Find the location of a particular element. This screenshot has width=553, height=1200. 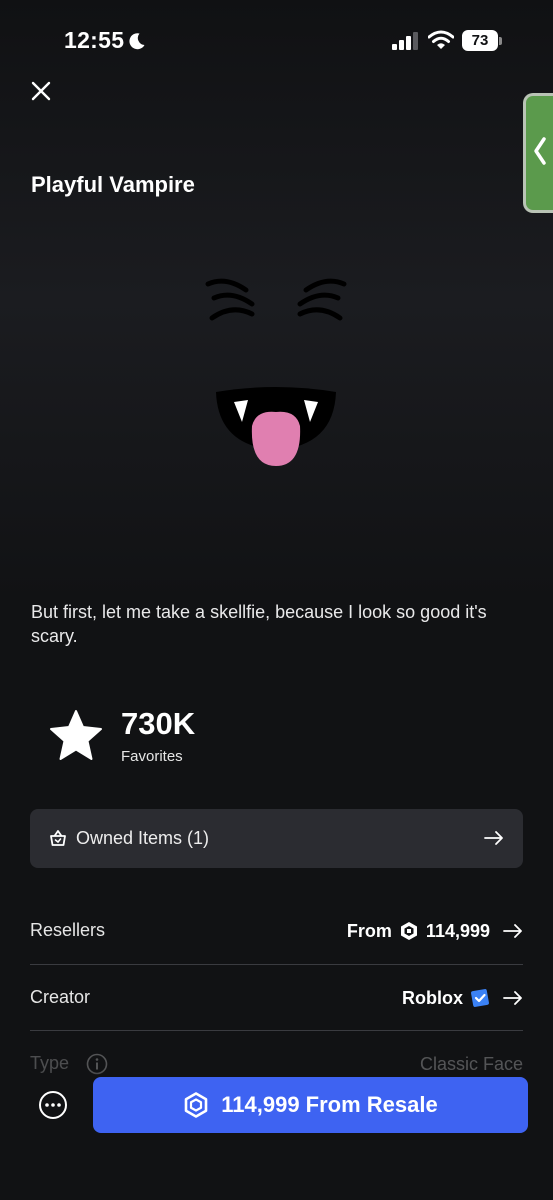

more-horizontal-icon is located at coordinates (53, 1105).